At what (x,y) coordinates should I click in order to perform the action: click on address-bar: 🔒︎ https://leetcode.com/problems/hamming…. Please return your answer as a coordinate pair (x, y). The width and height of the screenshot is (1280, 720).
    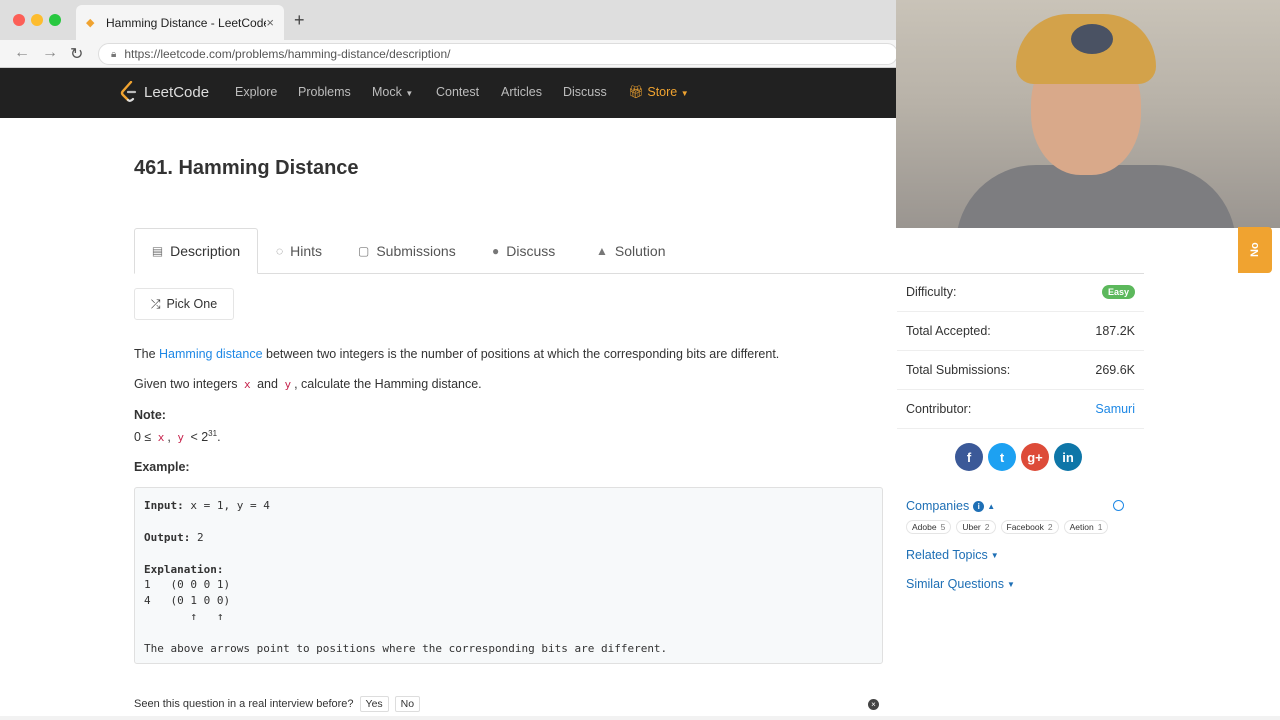
    Looking at the image, I should click on (498, 54).